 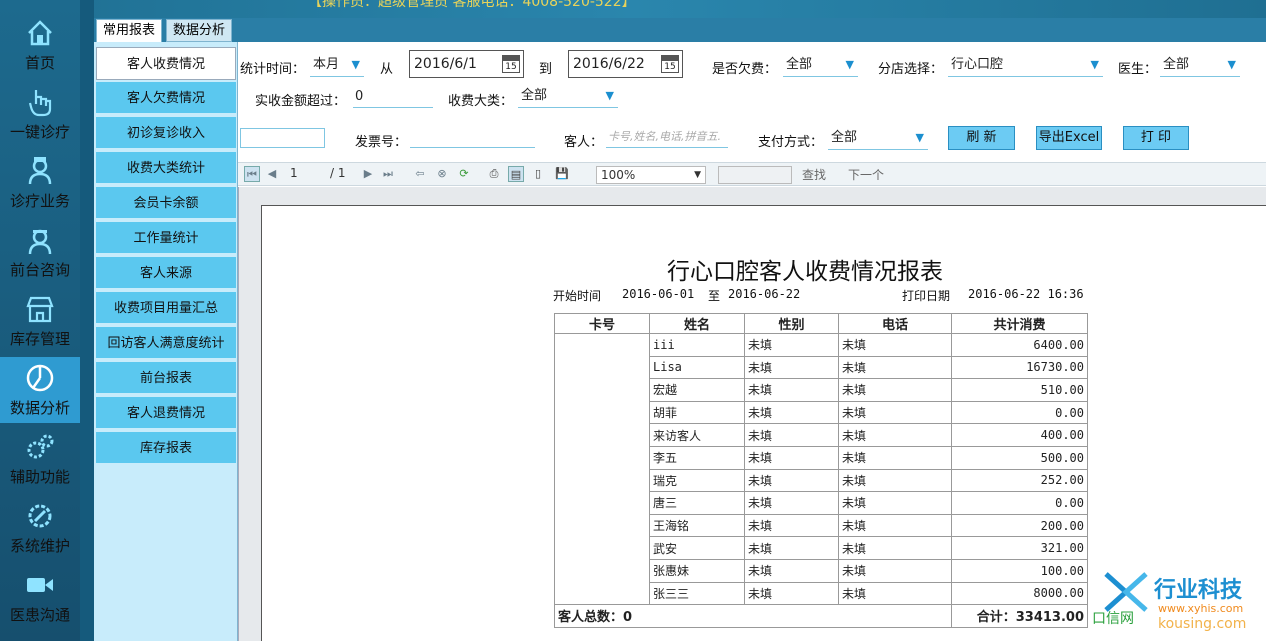 I want to click on cell-total: 400.00, so click(x=1019, y=435).